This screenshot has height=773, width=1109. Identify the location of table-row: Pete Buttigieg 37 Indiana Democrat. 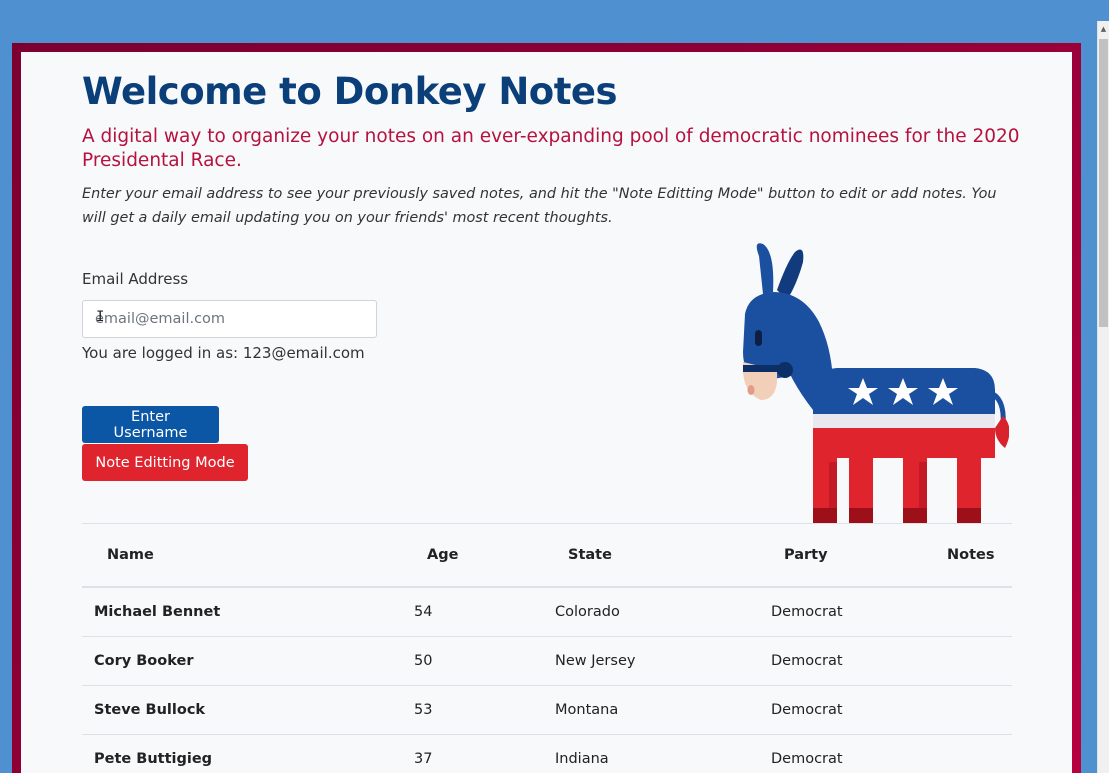
(547, 753).